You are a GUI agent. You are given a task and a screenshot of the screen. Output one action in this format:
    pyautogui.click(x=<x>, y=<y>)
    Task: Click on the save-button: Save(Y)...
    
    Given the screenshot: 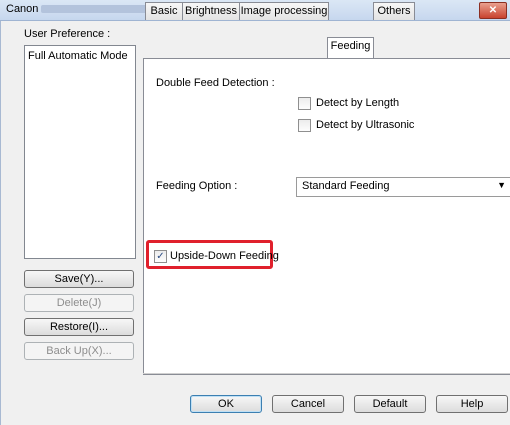 What is the action you would take?
    pyautogui.click(x=79, y=279)
    